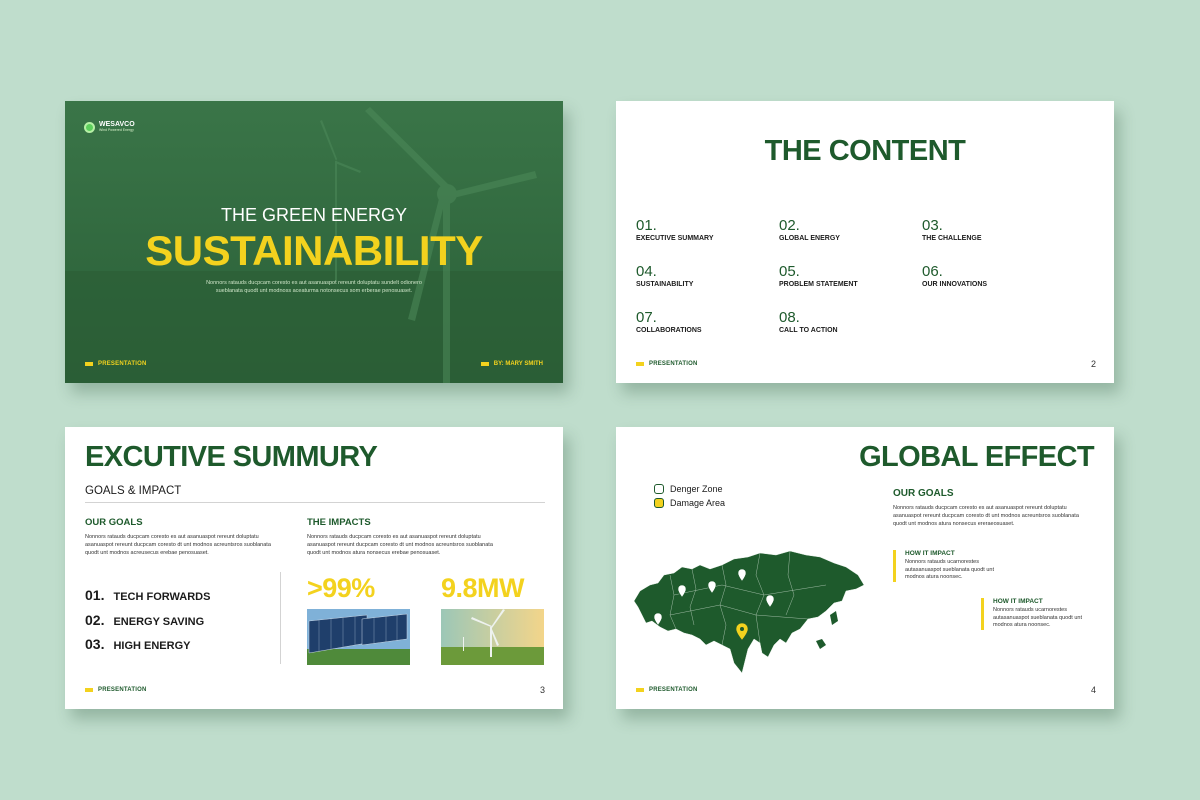 The width and height of the screenshot is (1200, 800). Describe the element at coordinates (849, 229) in the screenshot. I see `content-item: 02. GLOBAL ENERGY` at that location.